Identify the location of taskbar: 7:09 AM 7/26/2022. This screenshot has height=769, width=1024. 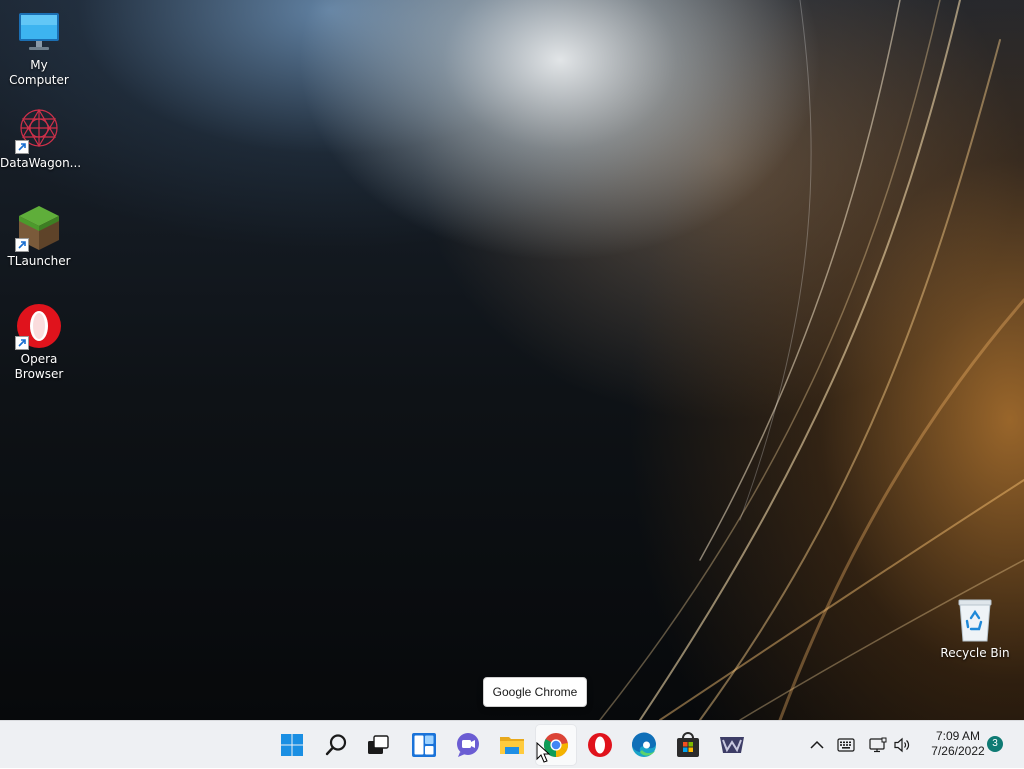
(512, 744).